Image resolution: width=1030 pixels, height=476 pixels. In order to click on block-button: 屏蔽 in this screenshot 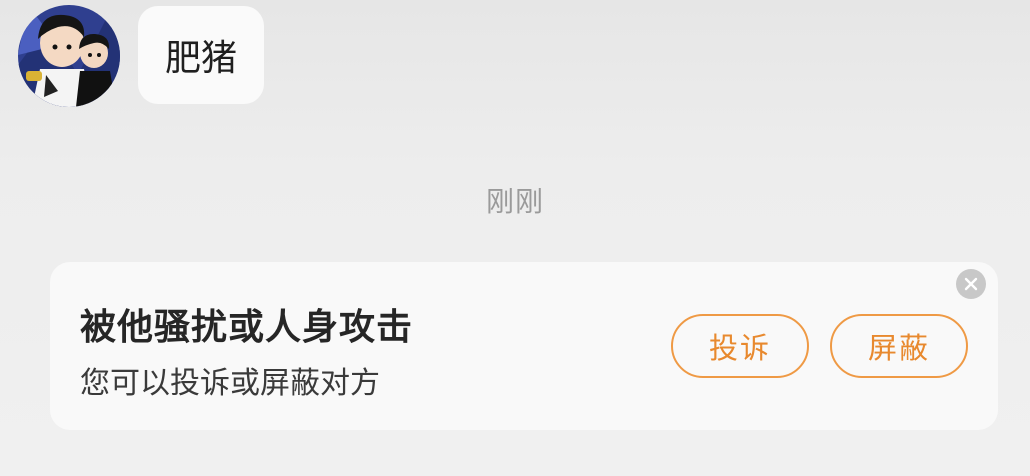, I will do `click(899, 346)`.